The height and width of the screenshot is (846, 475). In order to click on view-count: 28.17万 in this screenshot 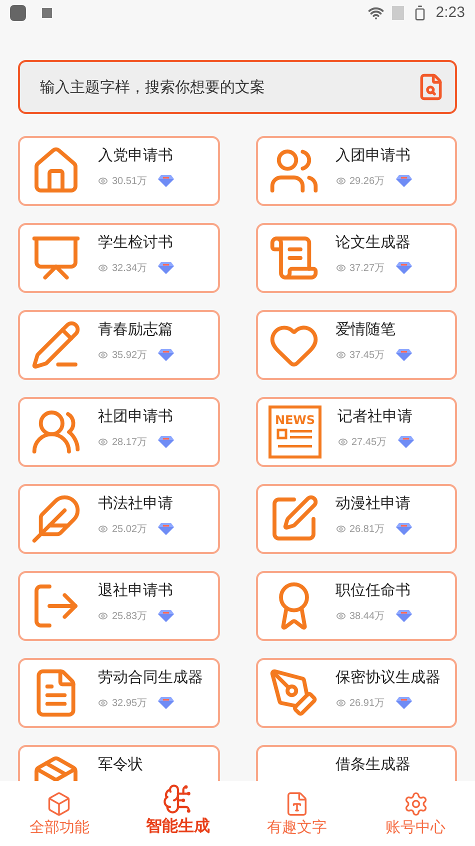, I will do `click(130, 443)`.